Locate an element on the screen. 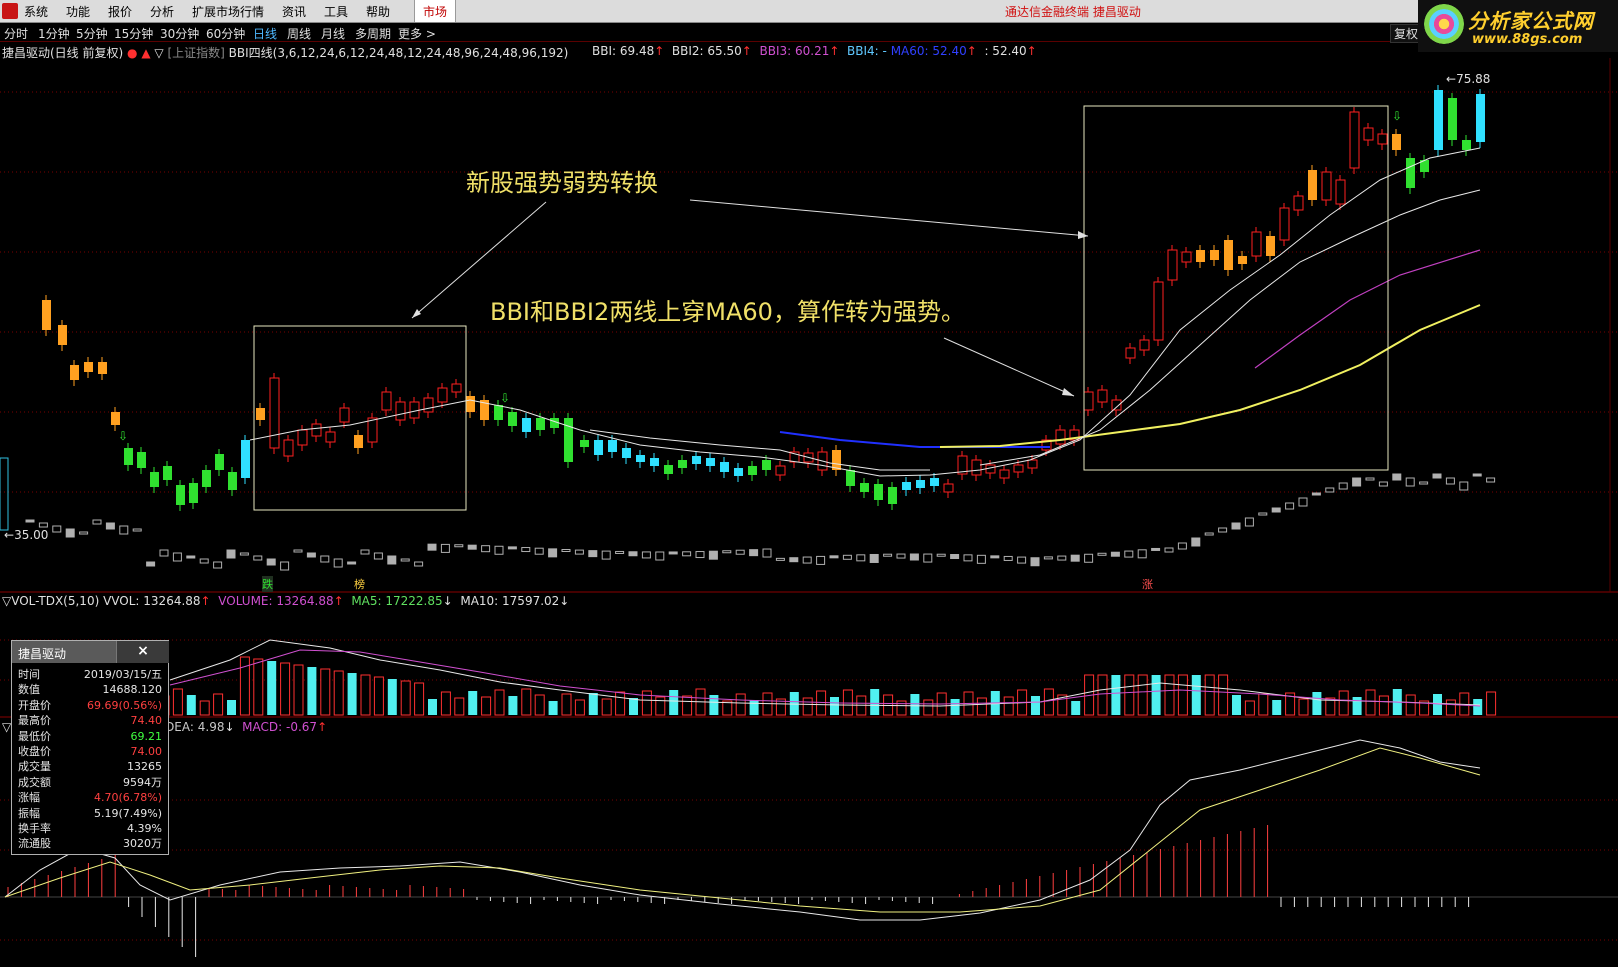 The image size is (1618, 967). menu-item-function: 功能 is located at coordinates (78, 11).